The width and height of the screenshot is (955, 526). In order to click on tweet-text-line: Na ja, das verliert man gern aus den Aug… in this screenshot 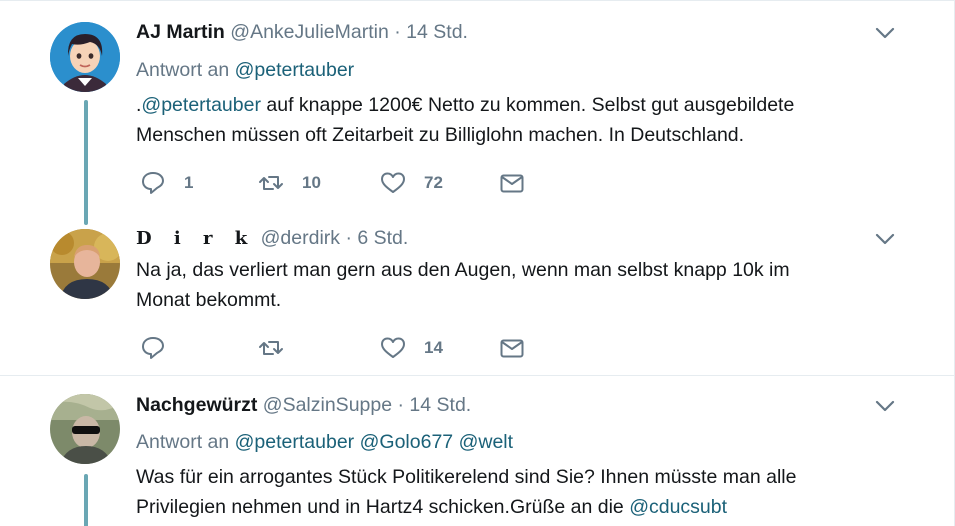, I will do `click(463, 270)`.